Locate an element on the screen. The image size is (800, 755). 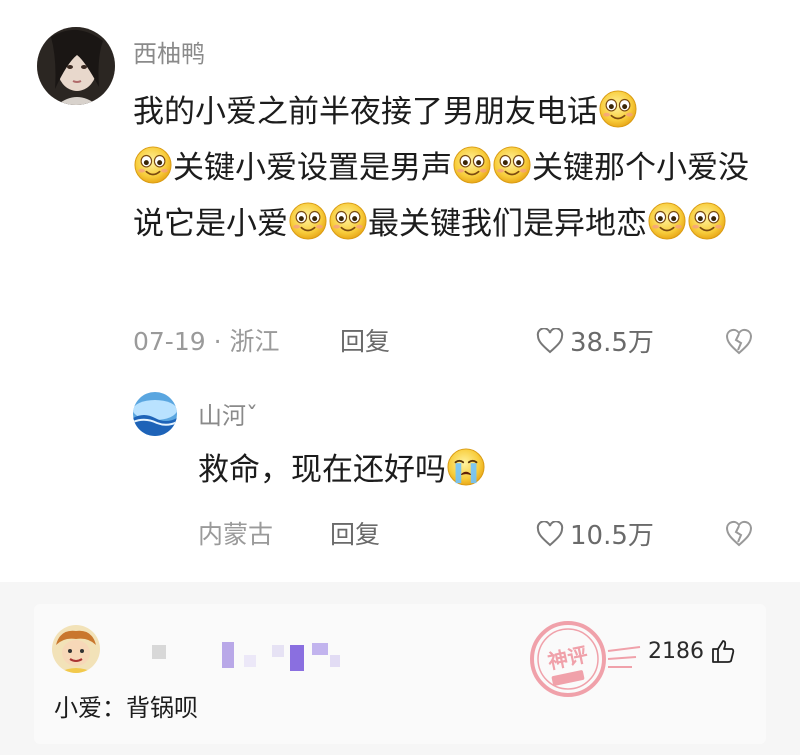
comment-segment: 我的小爱之前半夜接了男朋友电话 is located at coordinates (365, 112).